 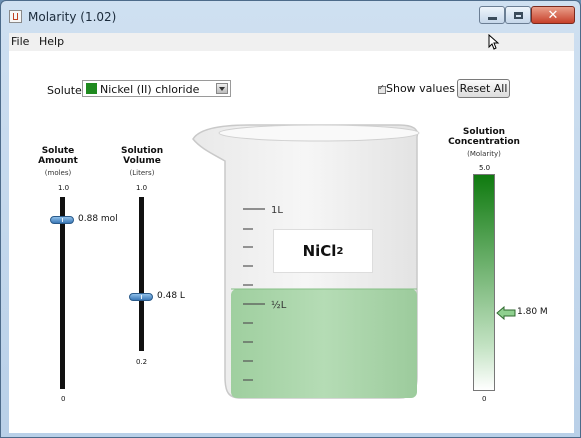 I want to click on solute-dropdown: Nickel (II) chloride, so click(x=156, y=88).